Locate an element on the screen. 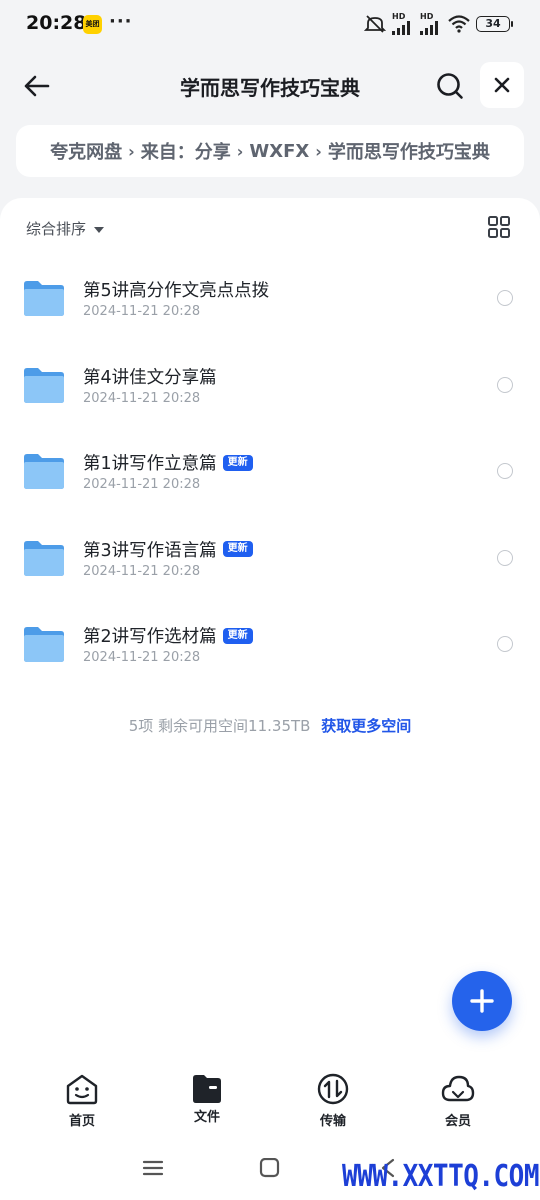 The height and width of the screenshot is (1200, 540). file-title: 第4讲佳文分享篇 is located at coordinates (150, 376).